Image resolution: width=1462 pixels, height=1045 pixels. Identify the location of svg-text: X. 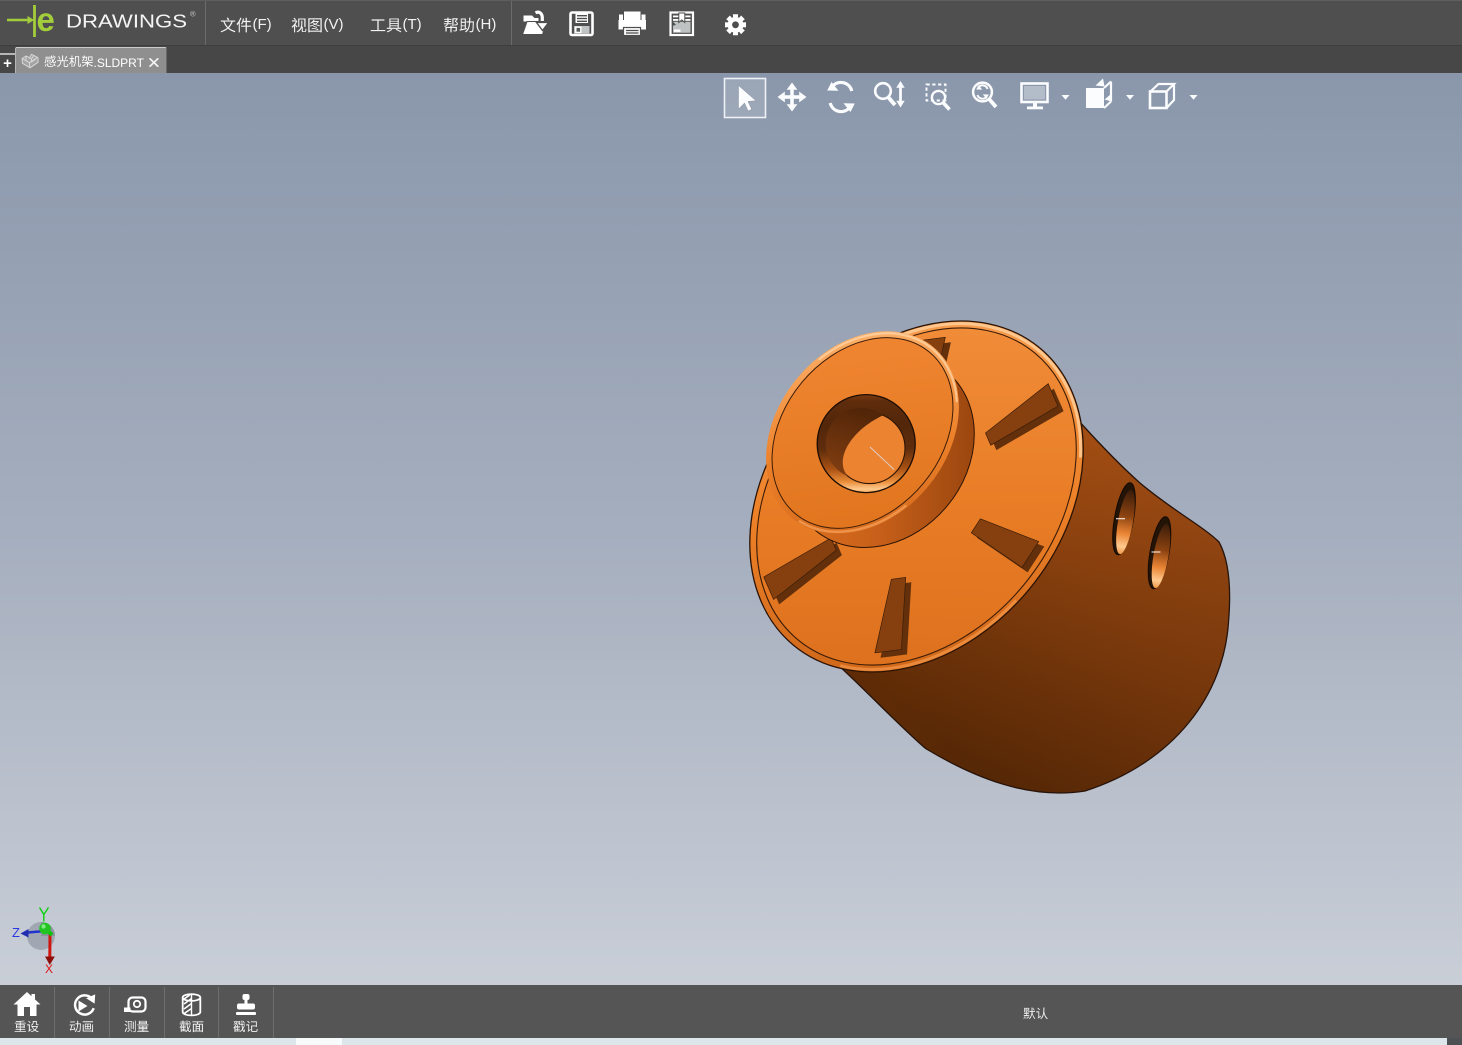
(49, 969).